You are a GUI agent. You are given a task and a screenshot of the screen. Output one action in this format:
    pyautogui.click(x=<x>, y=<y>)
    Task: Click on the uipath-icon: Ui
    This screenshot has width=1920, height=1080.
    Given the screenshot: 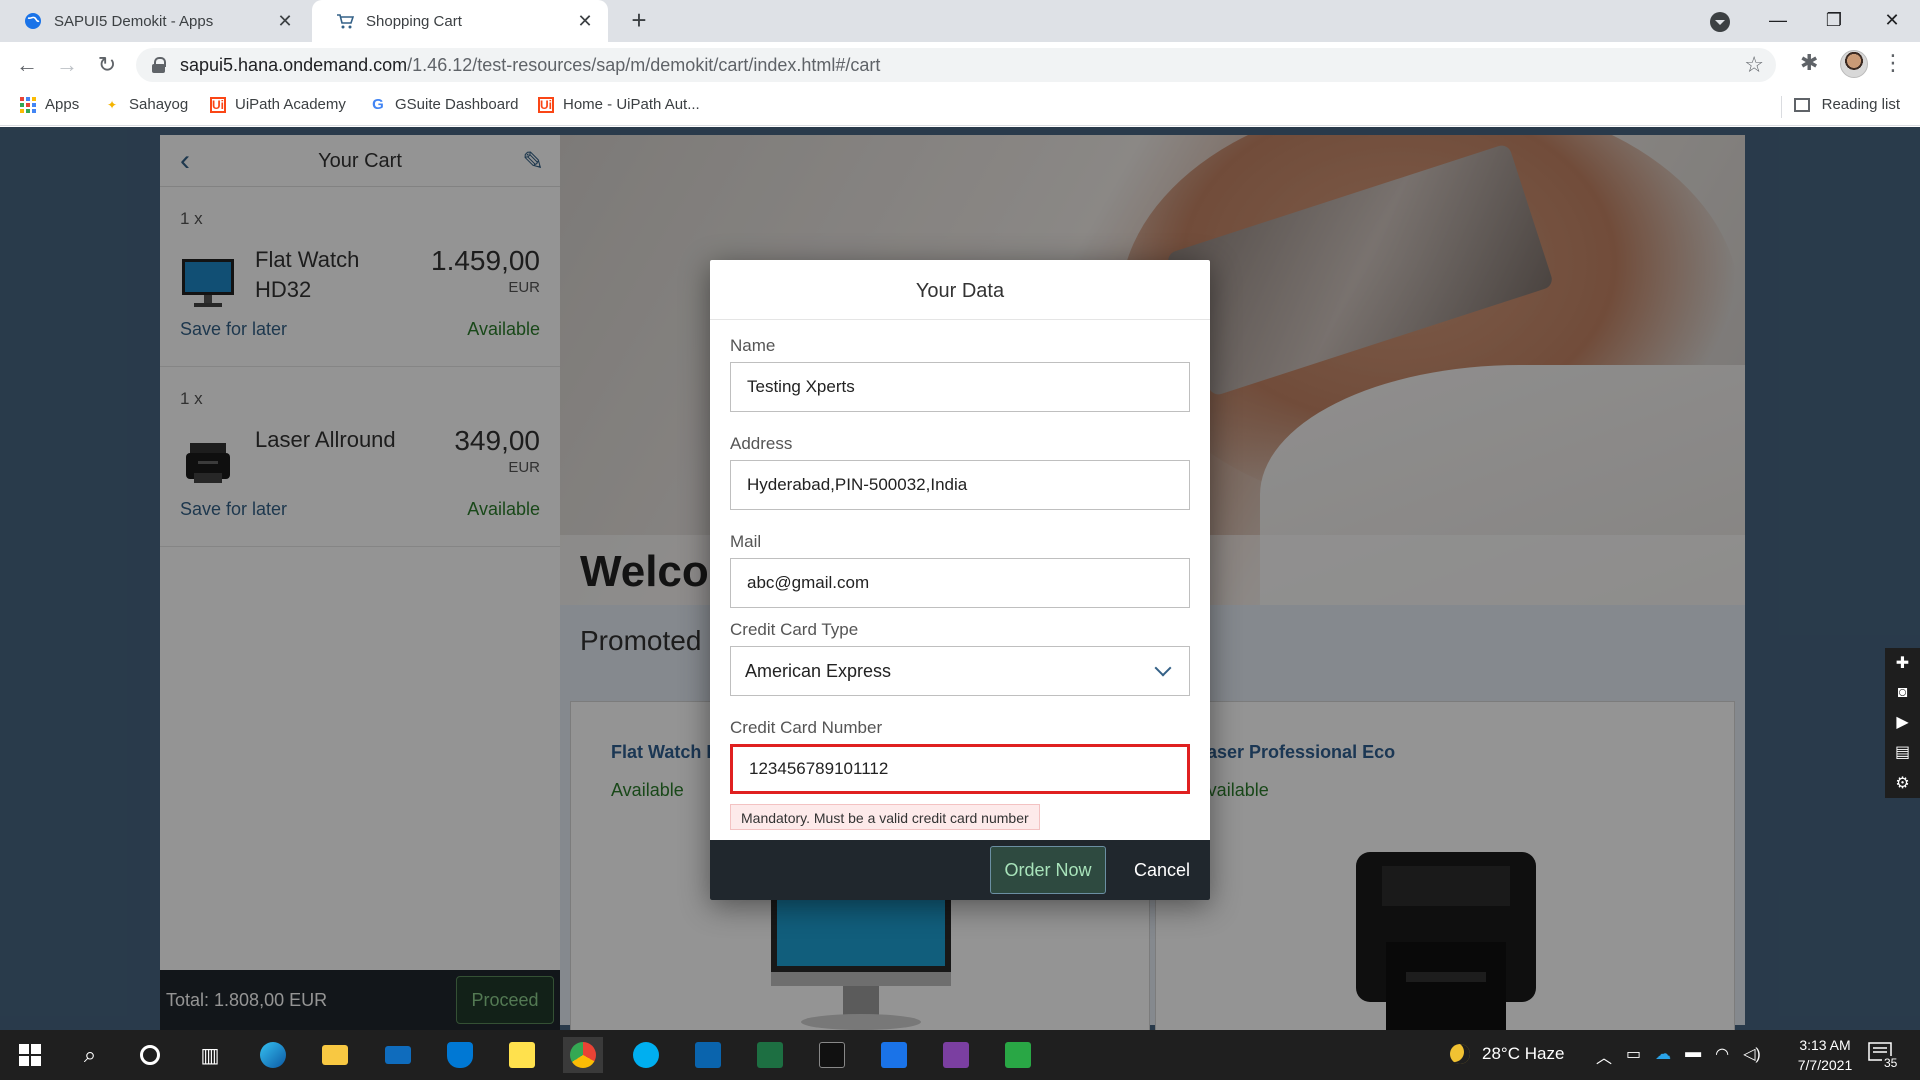 What is the action you would take?
    pyautogui.click(x=546, y=104)
    